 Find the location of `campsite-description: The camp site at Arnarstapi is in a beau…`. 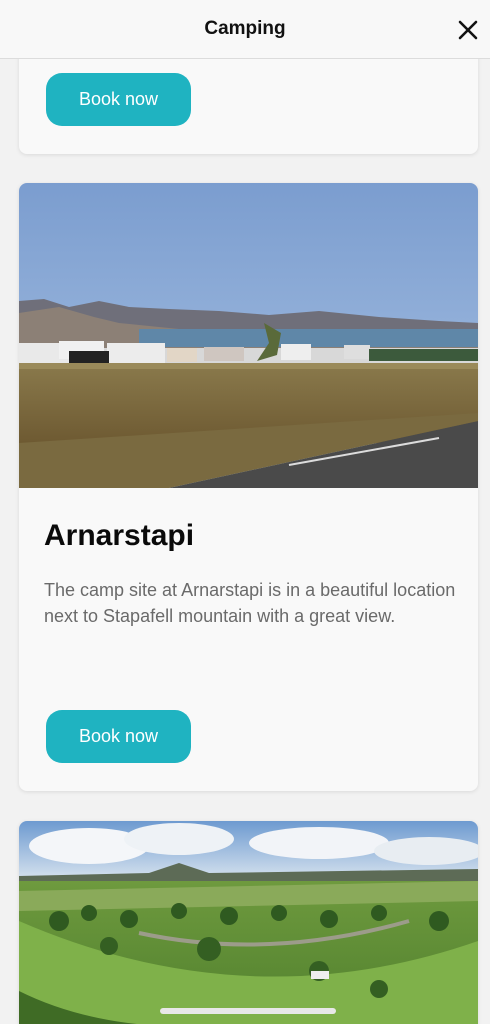

campsite-description: The camp site at Arnarstapi is in a beau… is located at coordinates (250, 603).